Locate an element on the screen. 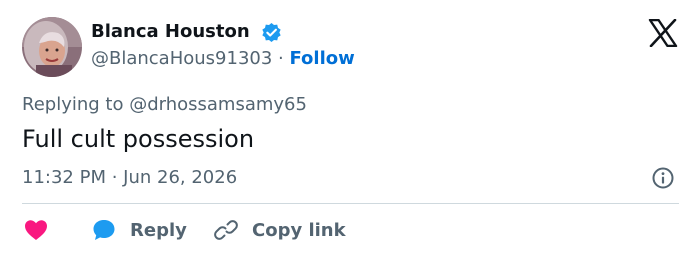 Image resolution: width=700 pixels, height=256 pixels. replying-to-line: Replying to @drhossamsamy65 is located at coordinates (164, 105).